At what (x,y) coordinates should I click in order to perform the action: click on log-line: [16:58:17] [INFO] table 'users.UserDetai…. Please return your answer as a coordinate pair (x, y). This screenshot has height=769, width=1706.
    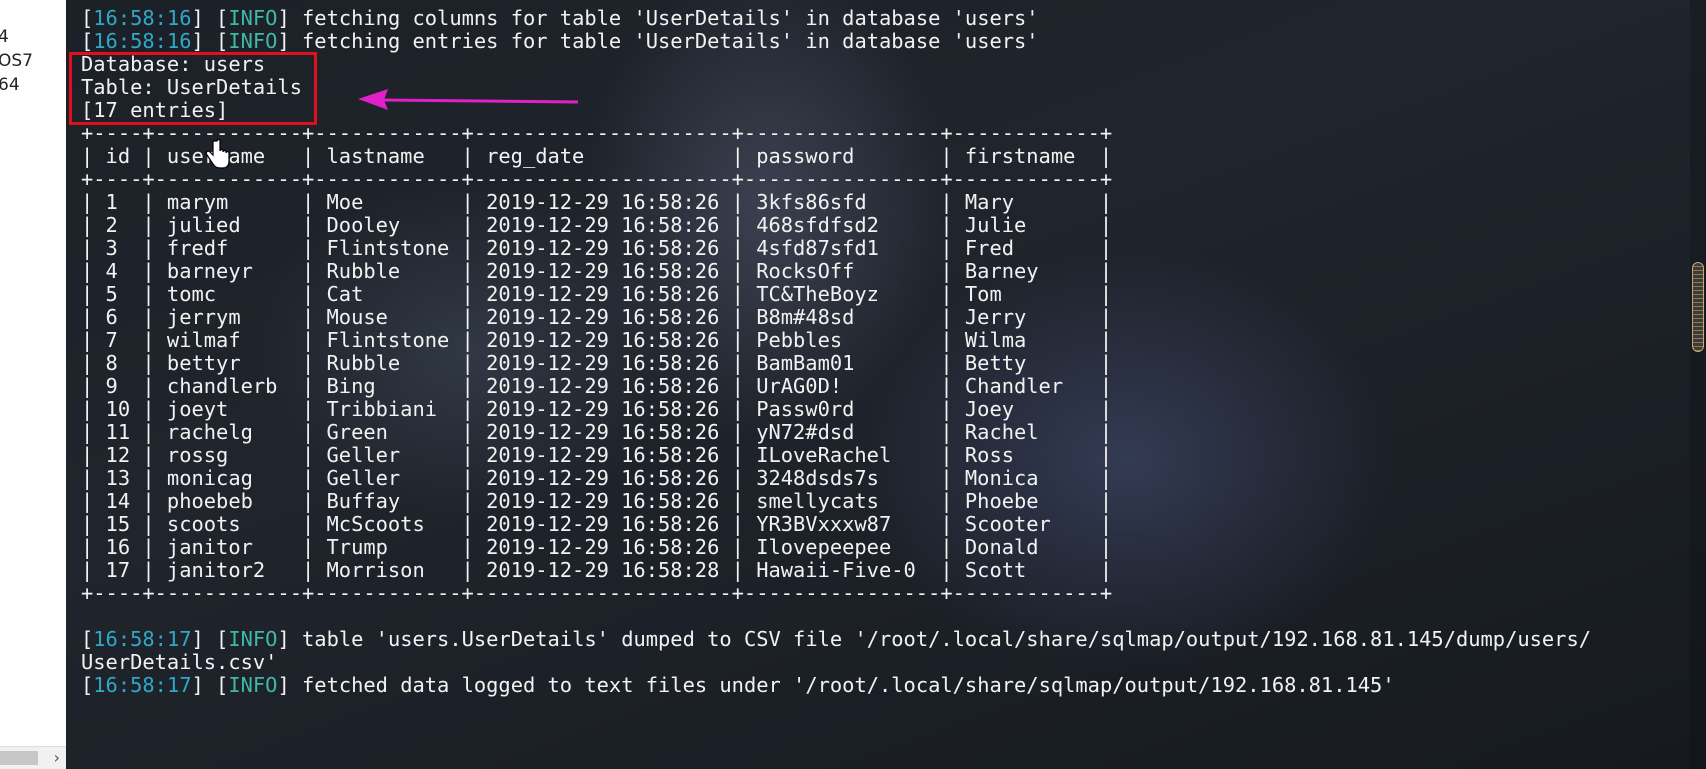
    Looking at the image, I should click on (836, 639).